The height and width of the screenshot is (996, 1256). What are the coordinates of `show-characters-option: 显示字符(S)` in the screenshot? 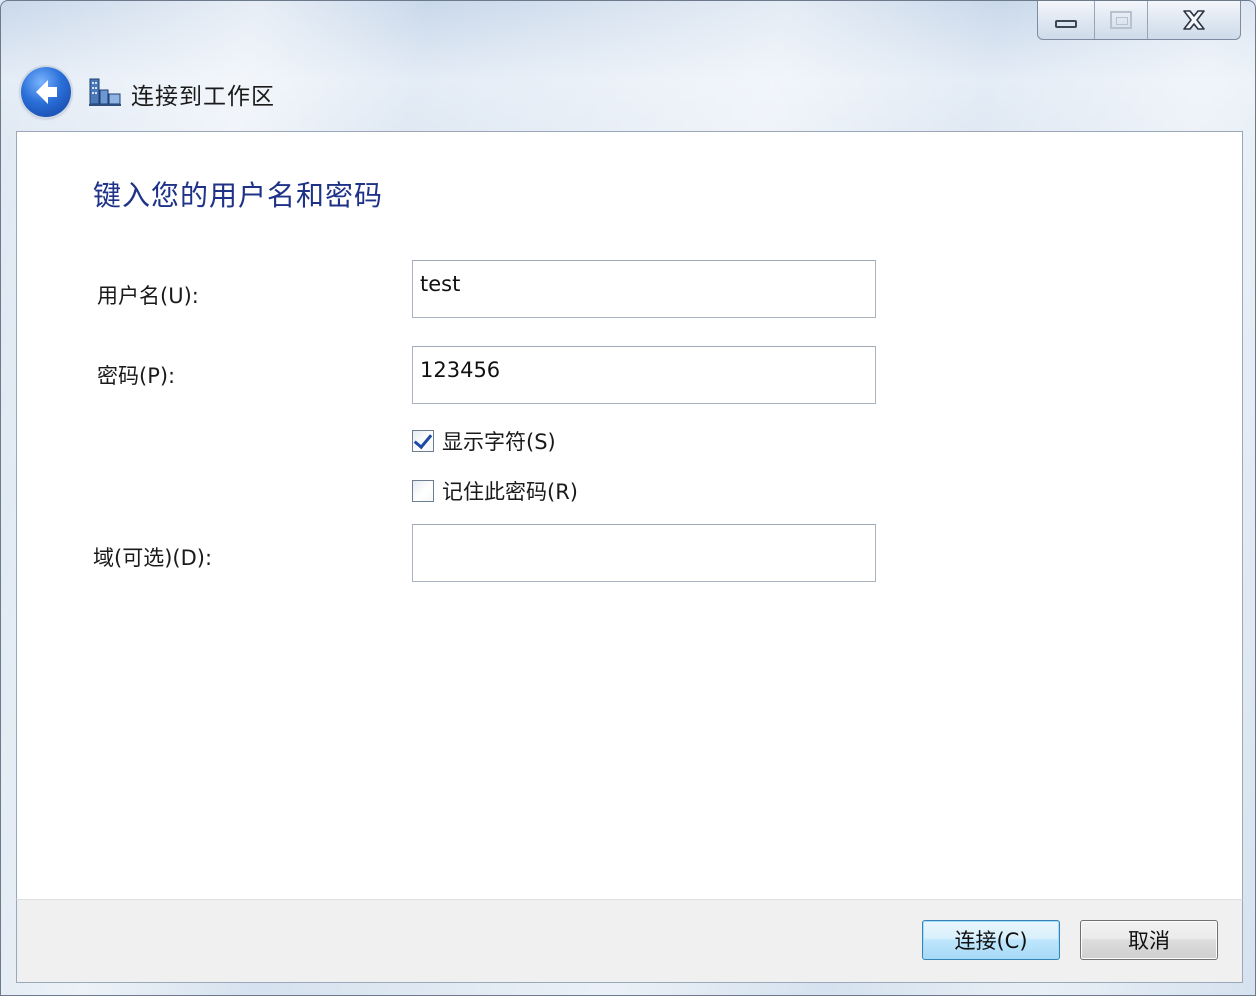 It's located at (484, 441).